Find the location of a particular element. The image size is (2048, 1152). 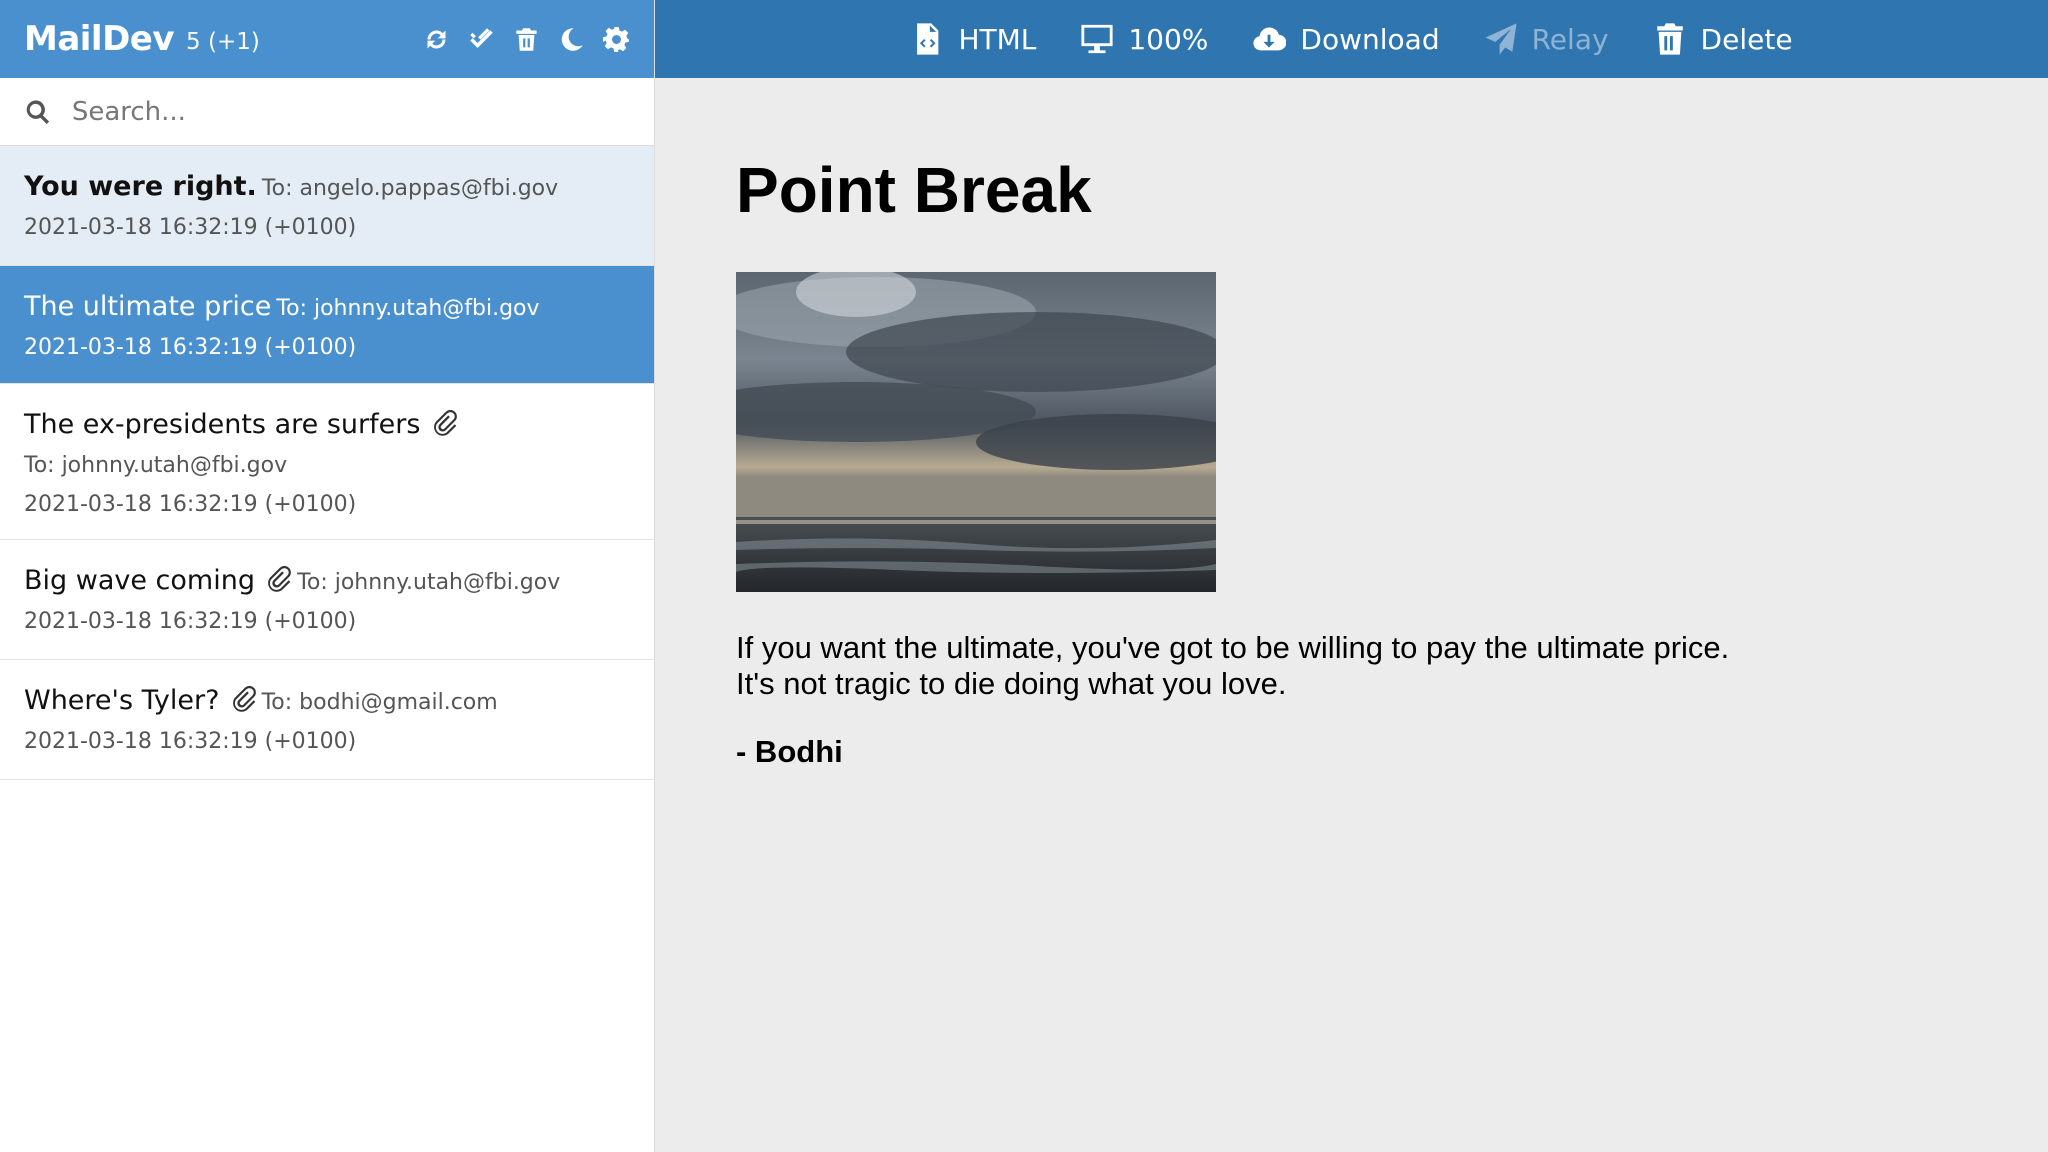

email-count: 5 (+1) is located at coordinates (223, 42).